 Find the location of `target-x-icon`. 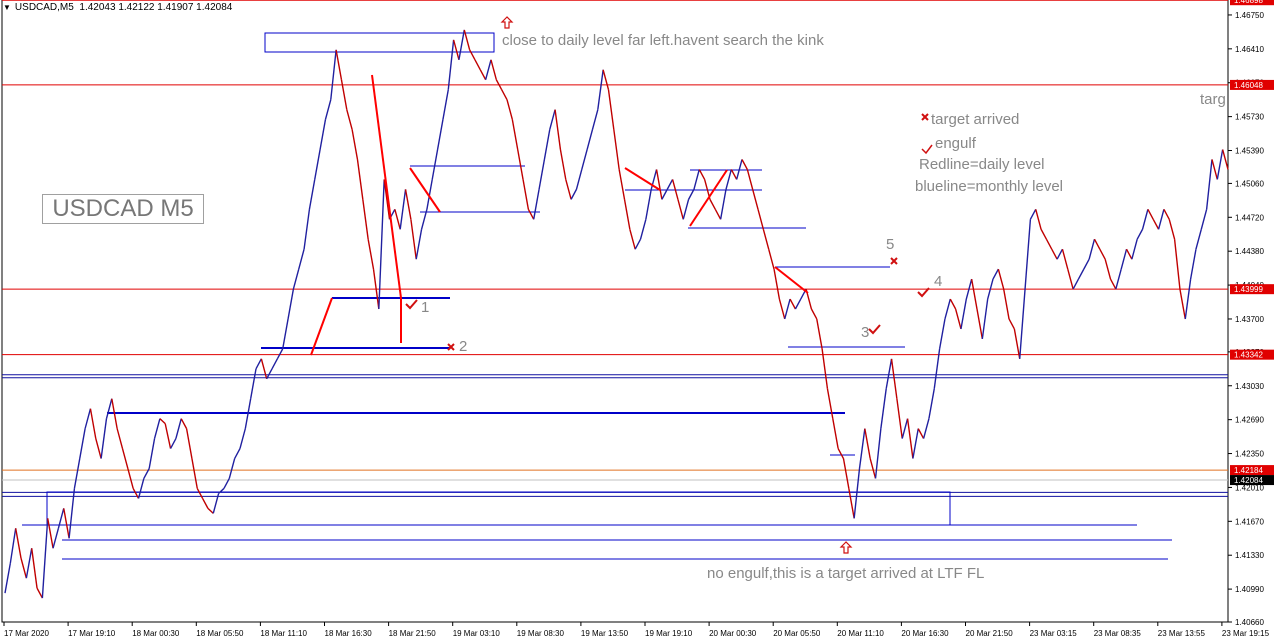

target-x-icon is located at coordinates (894, 261).